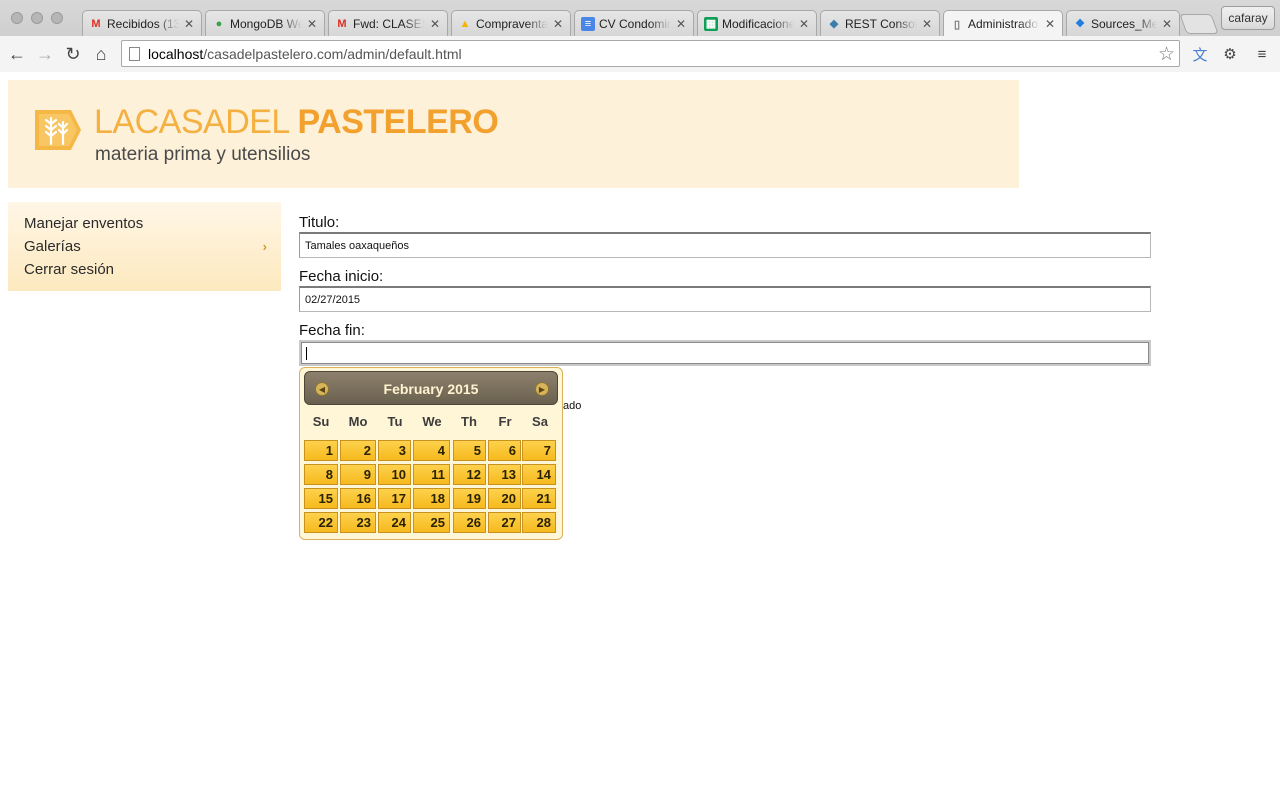 The height and width of the screenshot is (800, 1280). What do you see at coordinates (469, 421) in the screenshot?
I see `weekday-header: Th` at bounding box center [469, 421].